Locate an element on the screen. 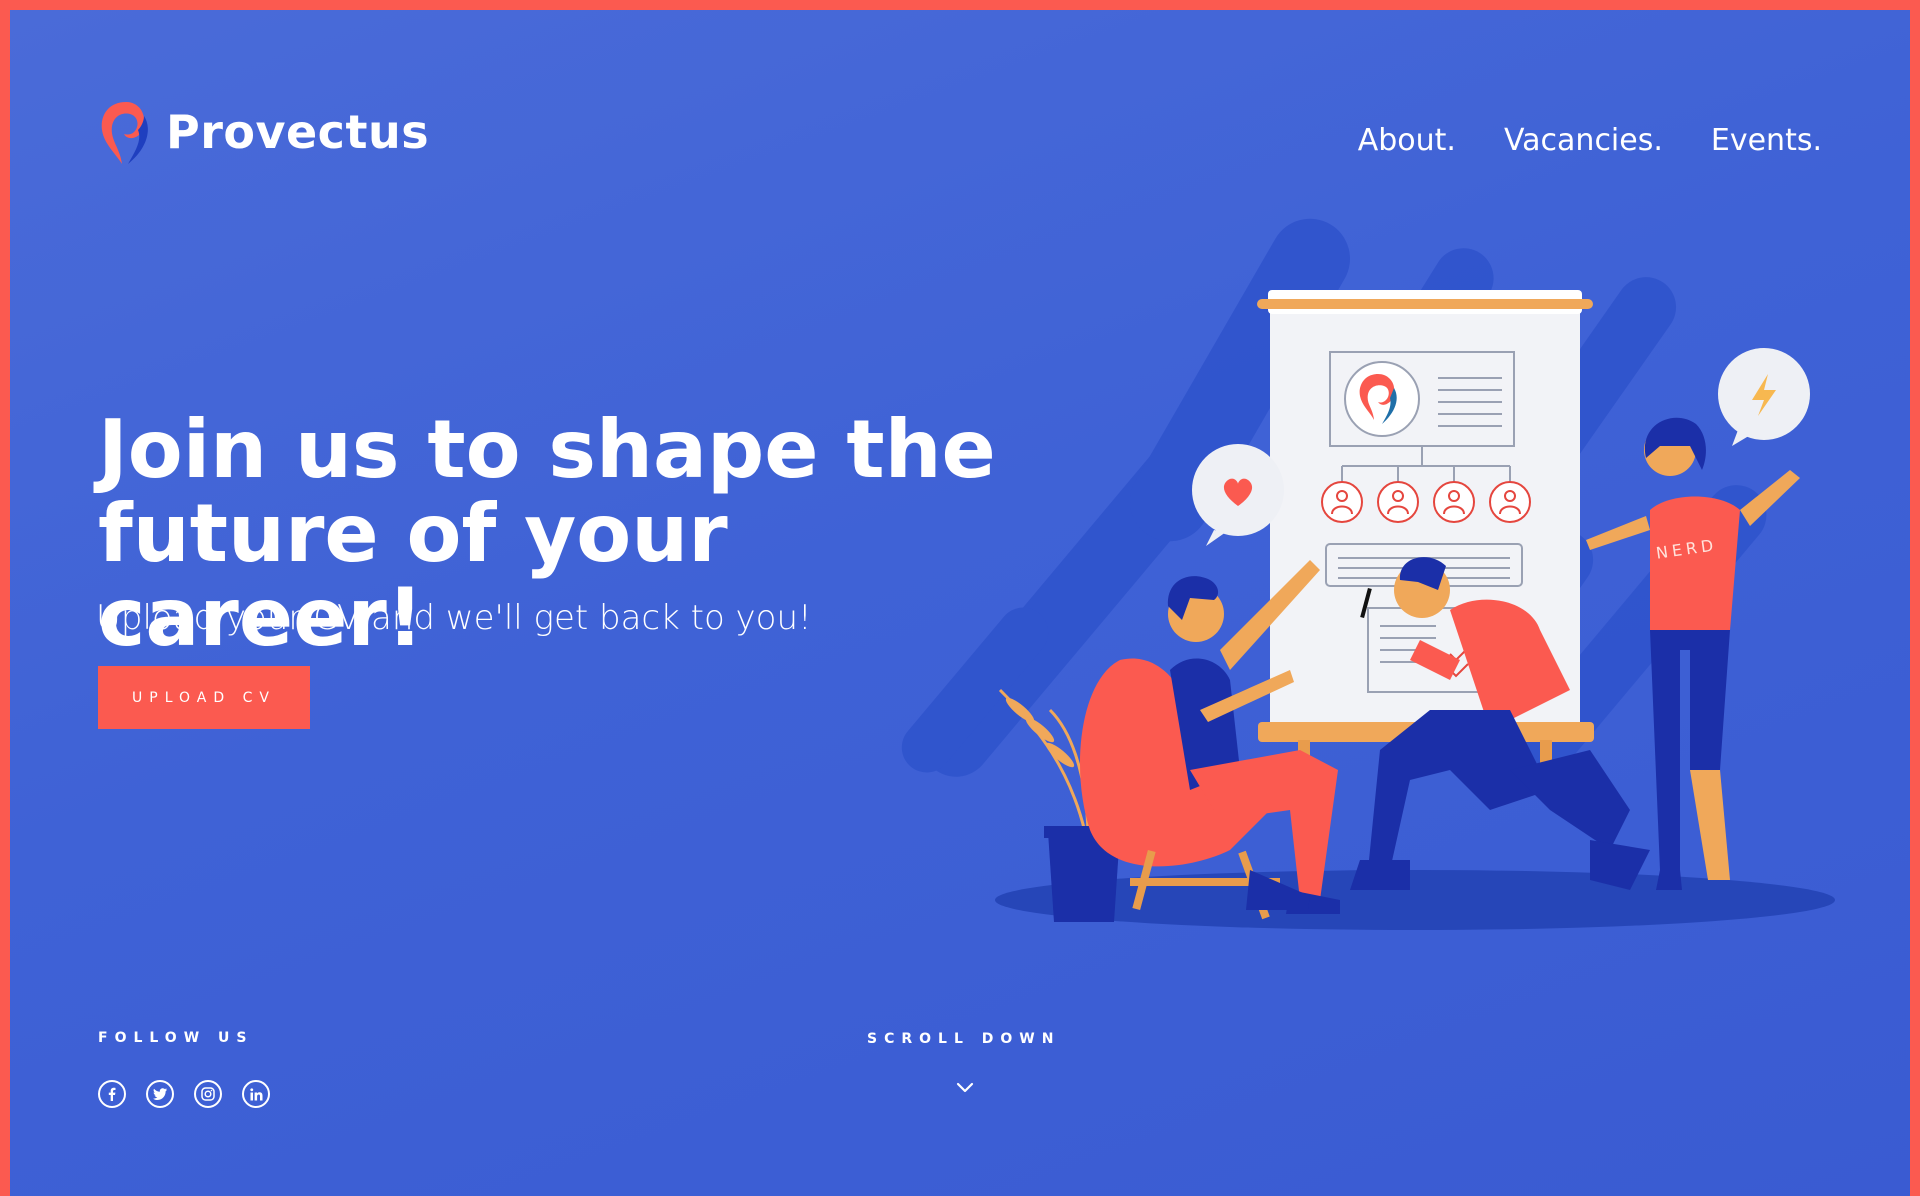 This screenshot has width=1920, height=1196. upload-cv-button: UPLOAD CV is located at coordinates (204, 697).